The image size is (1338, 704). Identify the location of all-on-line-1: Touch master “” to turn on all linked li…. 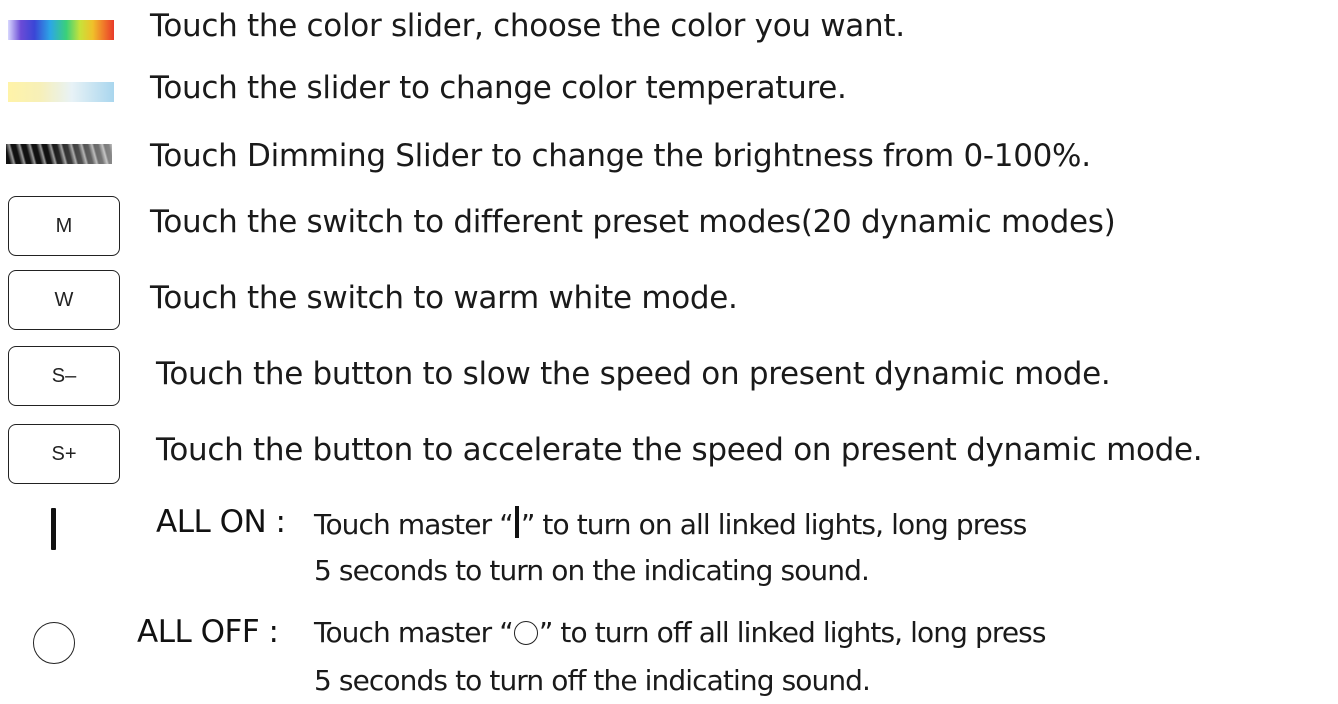
(671, 523).